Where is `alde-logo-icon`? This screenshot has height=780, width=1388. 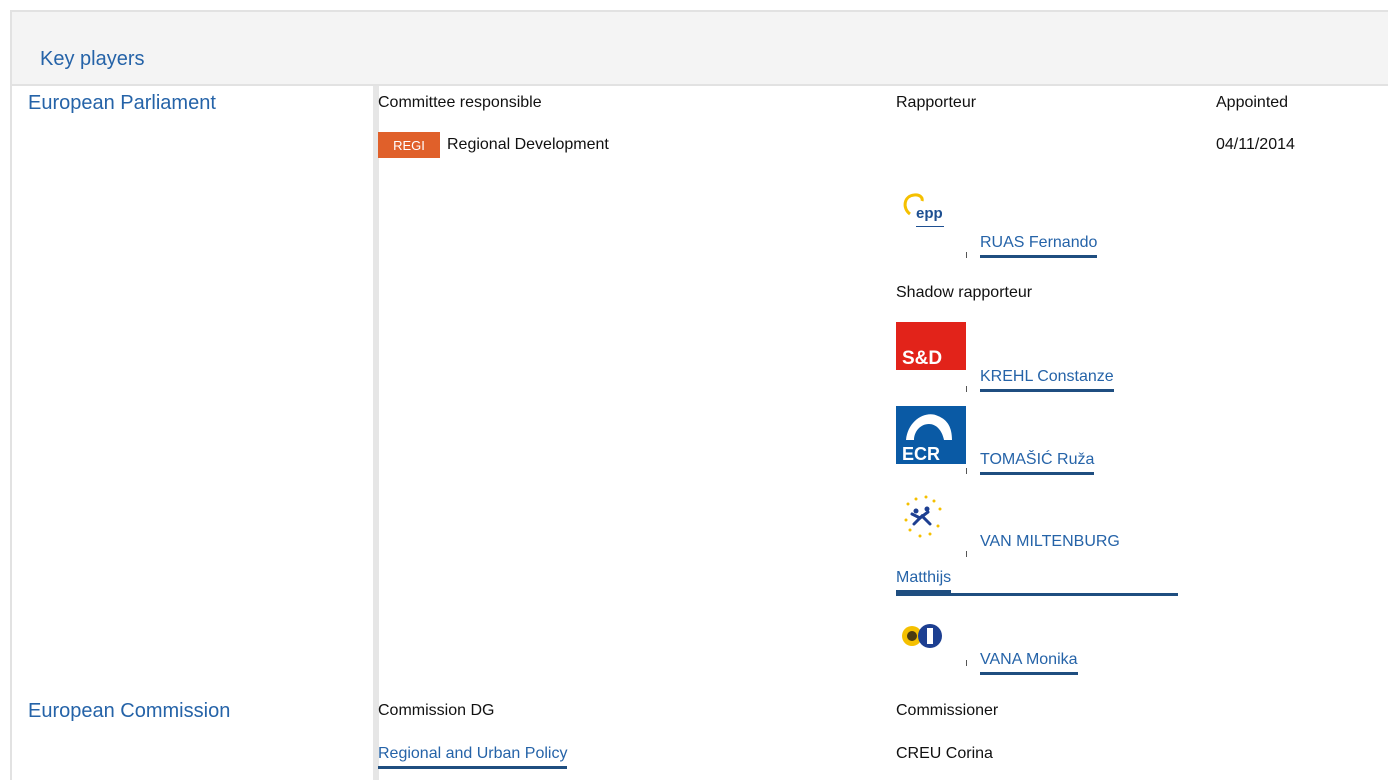
alde-logo-icon is located at coordinates (931, 516).